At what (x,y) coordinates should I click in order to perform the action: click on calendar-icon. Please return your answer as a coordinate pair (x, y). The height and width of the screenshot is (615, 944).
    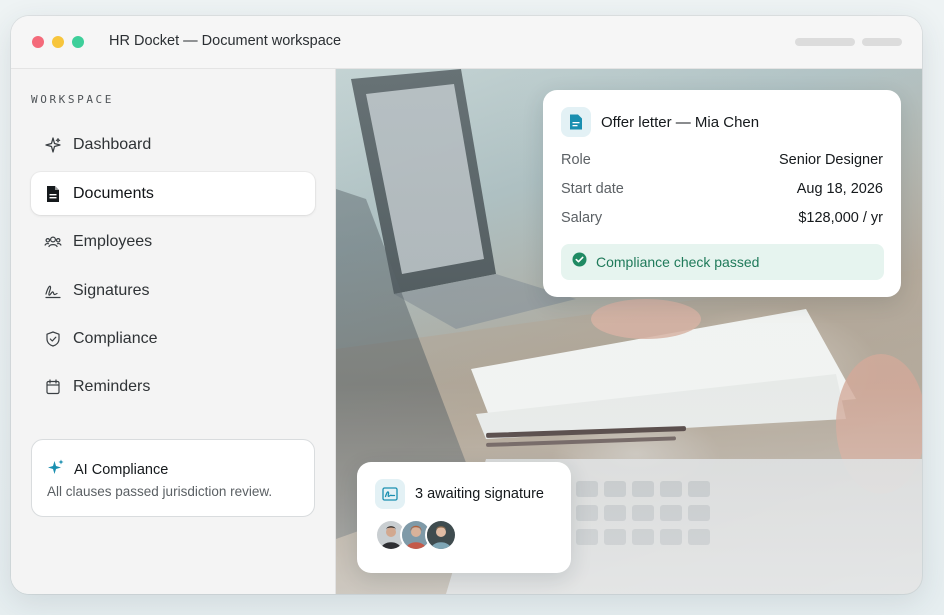
    Looking at the image, I should click on (53, 387).